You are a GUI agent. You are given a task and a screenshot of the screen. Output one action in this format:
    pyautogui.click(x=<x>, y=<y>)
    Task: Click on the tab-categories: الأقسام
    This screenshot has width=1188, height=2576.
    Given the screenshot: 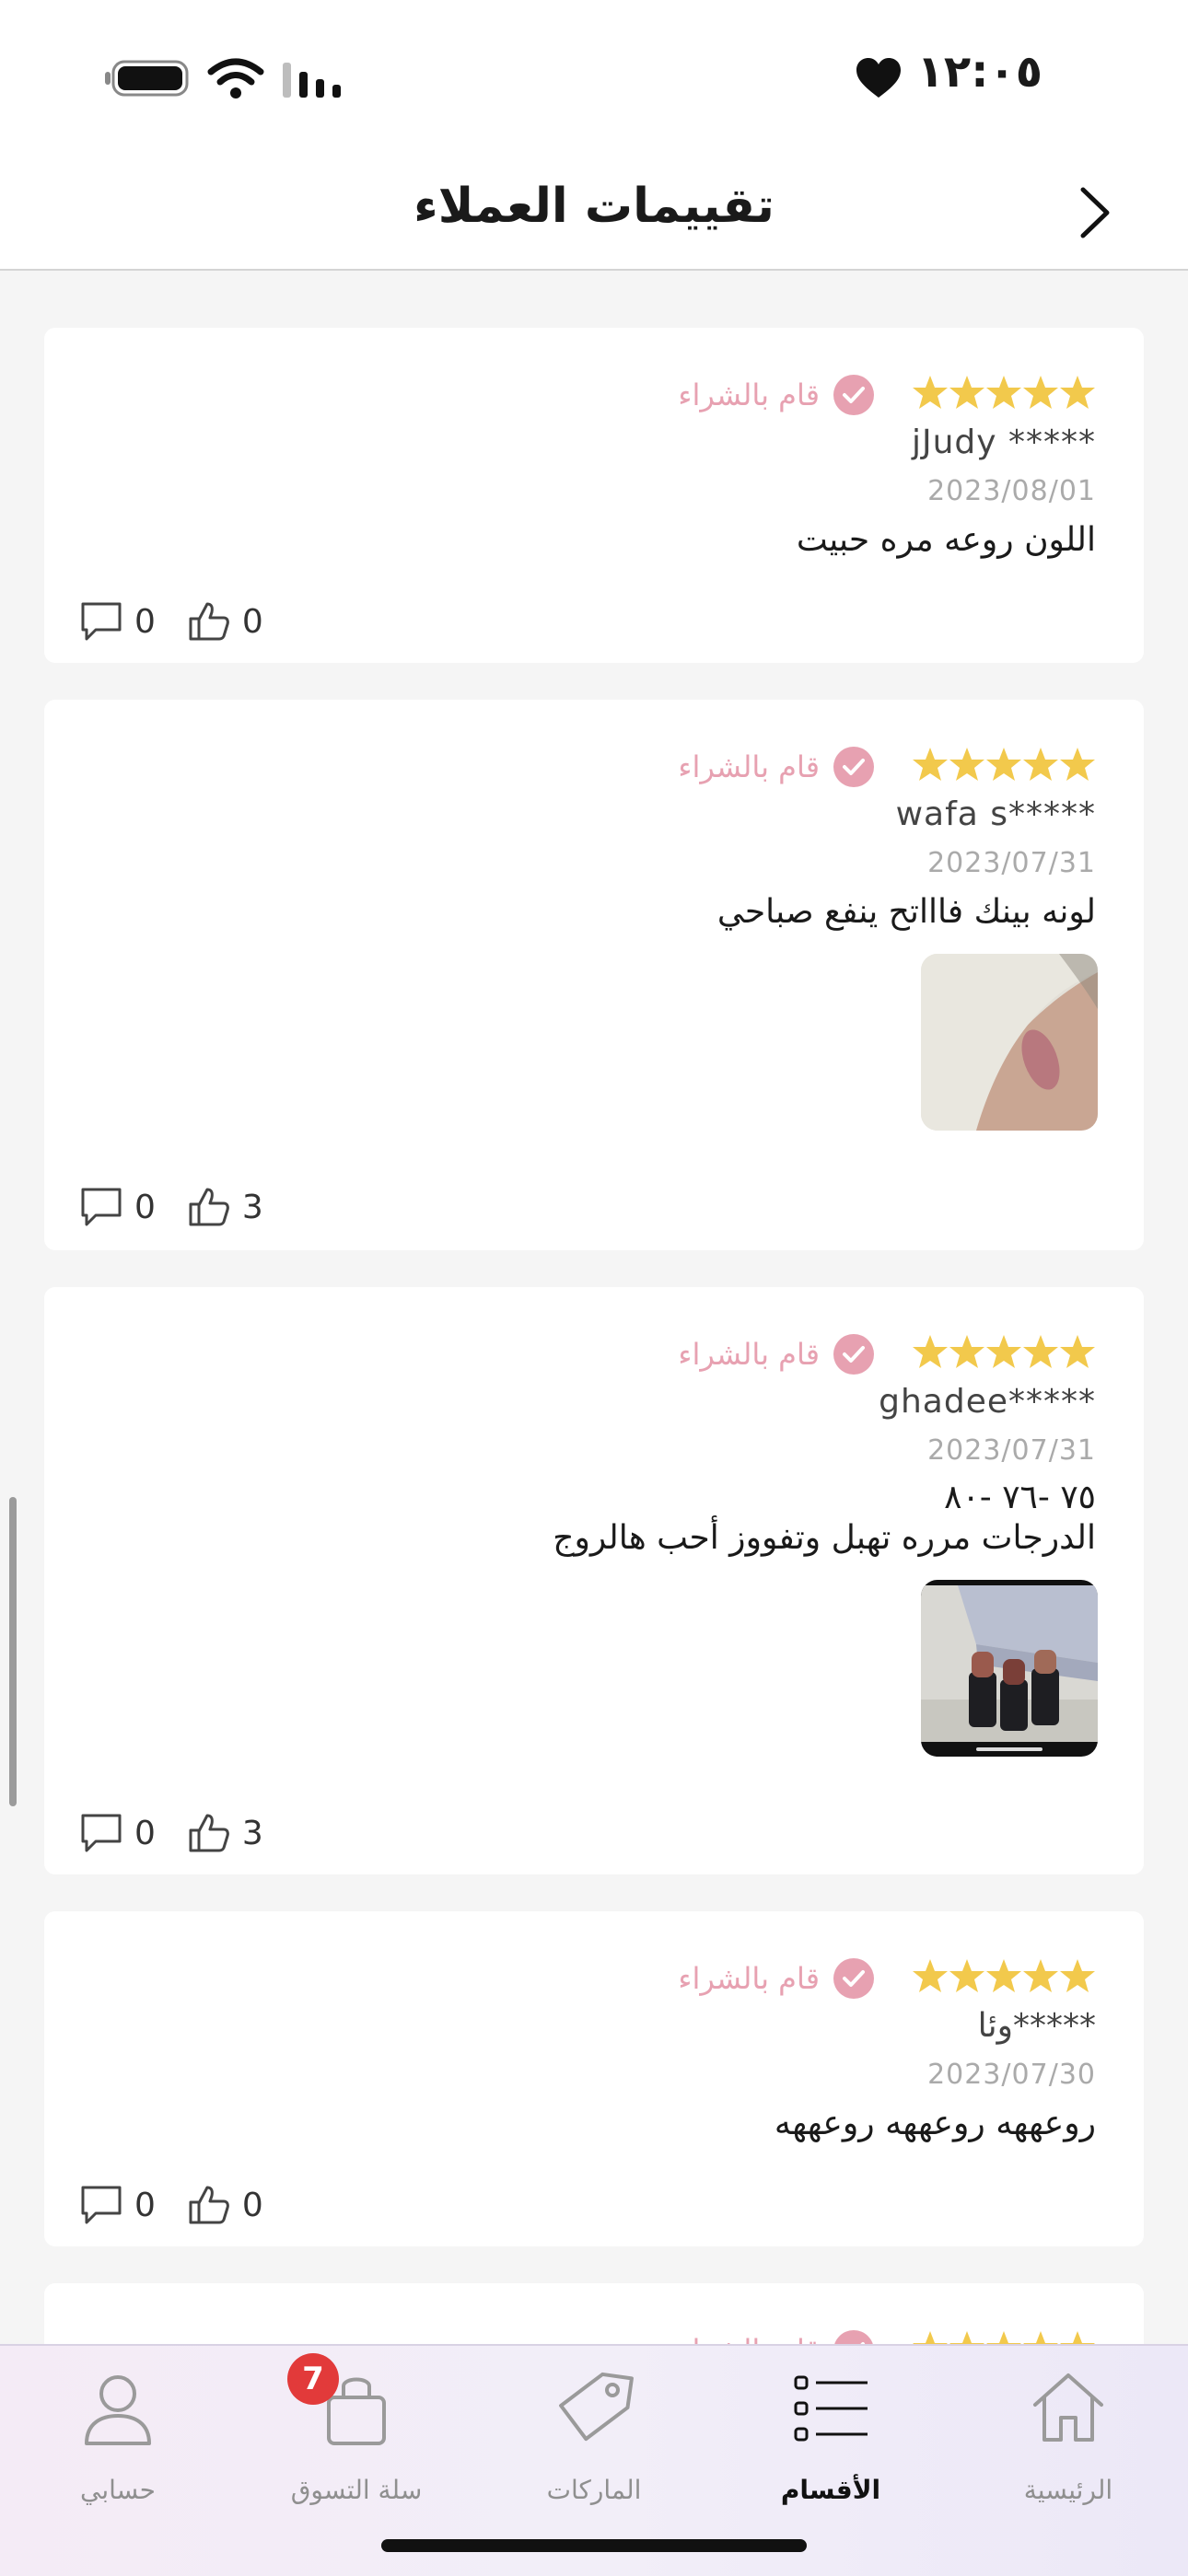 What is the action you would take?
    pyautogui.click(x=831, y=2438)
    